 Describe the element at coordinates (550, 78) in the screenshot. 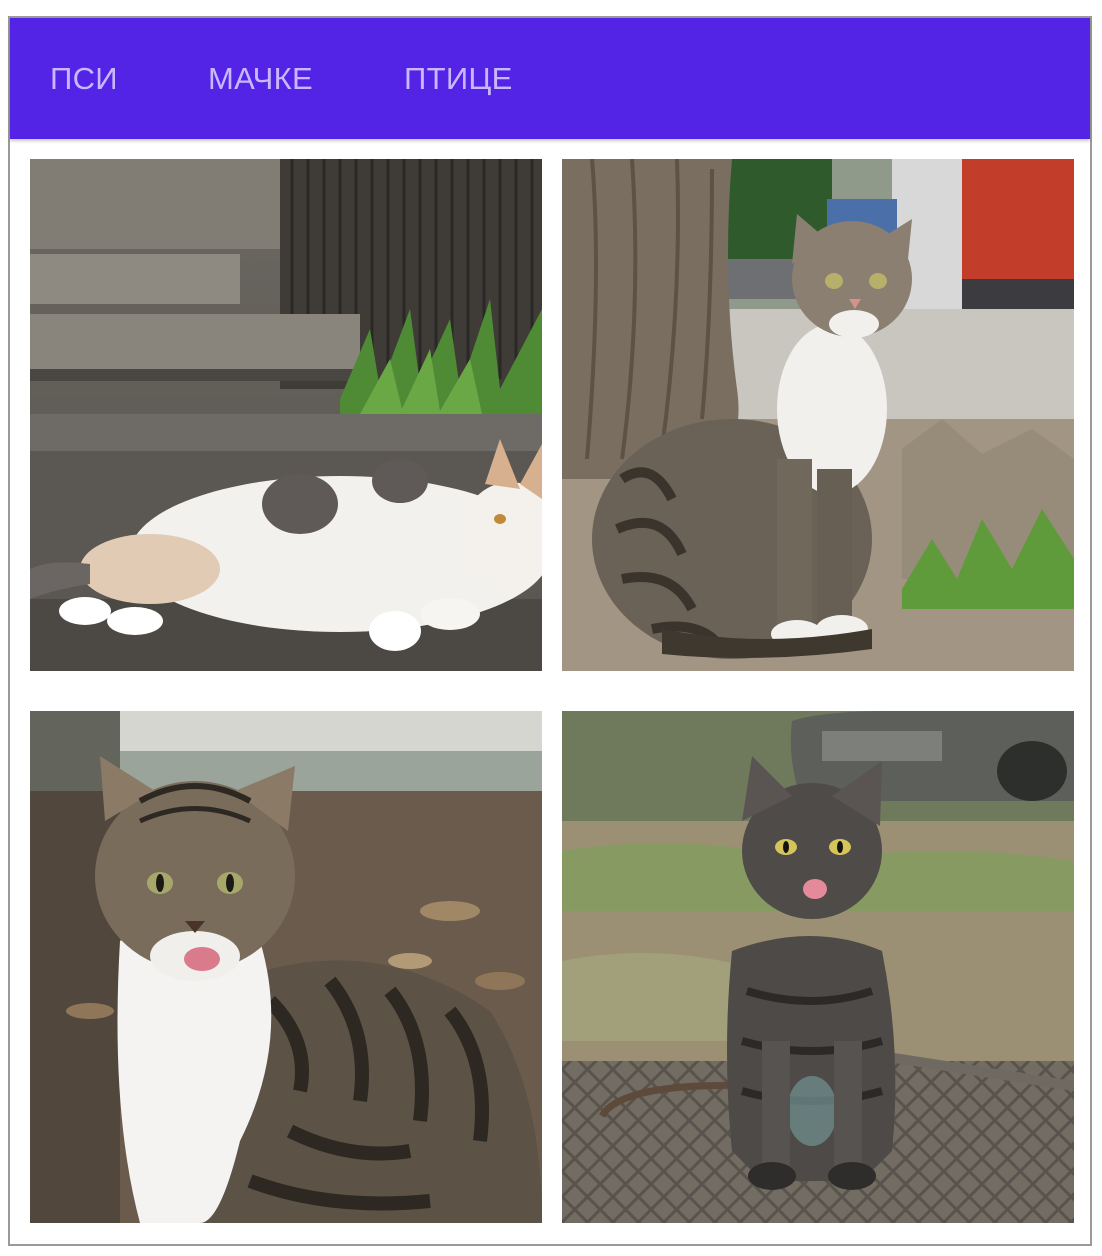

I see `top-app-bar: ПСИ МАЧКЕ ПТИЦЕ` at that location.